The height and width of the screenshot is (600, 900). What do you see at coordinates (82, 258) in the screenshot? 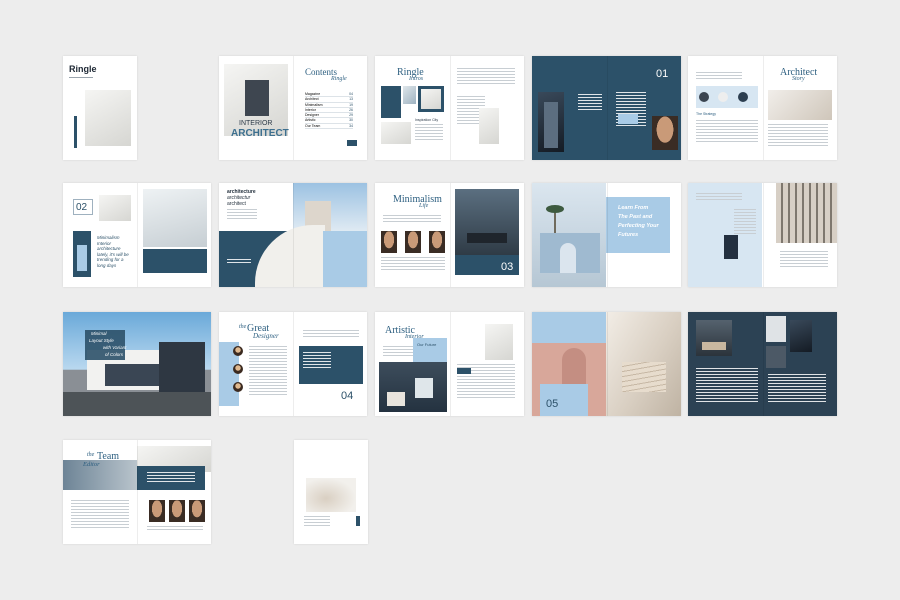
I see `section-02-bar-accent` at bounding box center [82, 258].